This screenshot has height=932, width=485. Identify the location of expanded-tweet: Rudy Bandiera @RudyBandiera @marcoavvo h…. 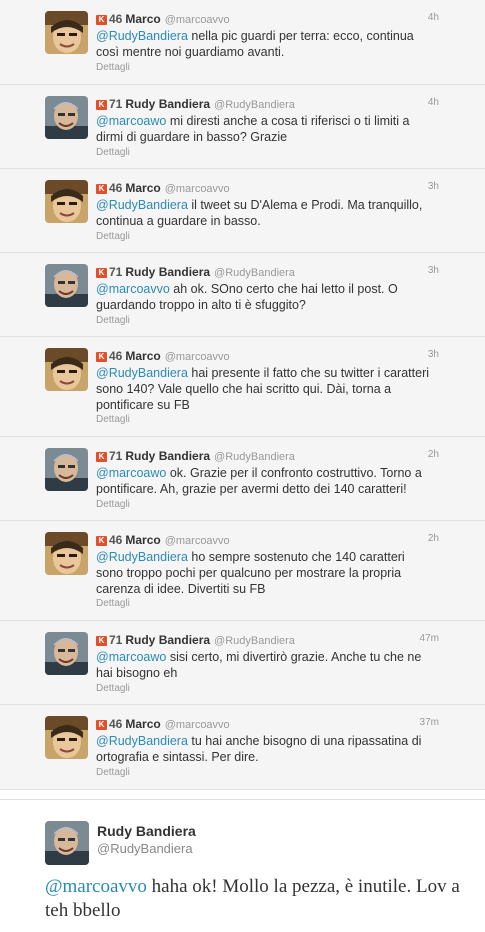
(242, 865).